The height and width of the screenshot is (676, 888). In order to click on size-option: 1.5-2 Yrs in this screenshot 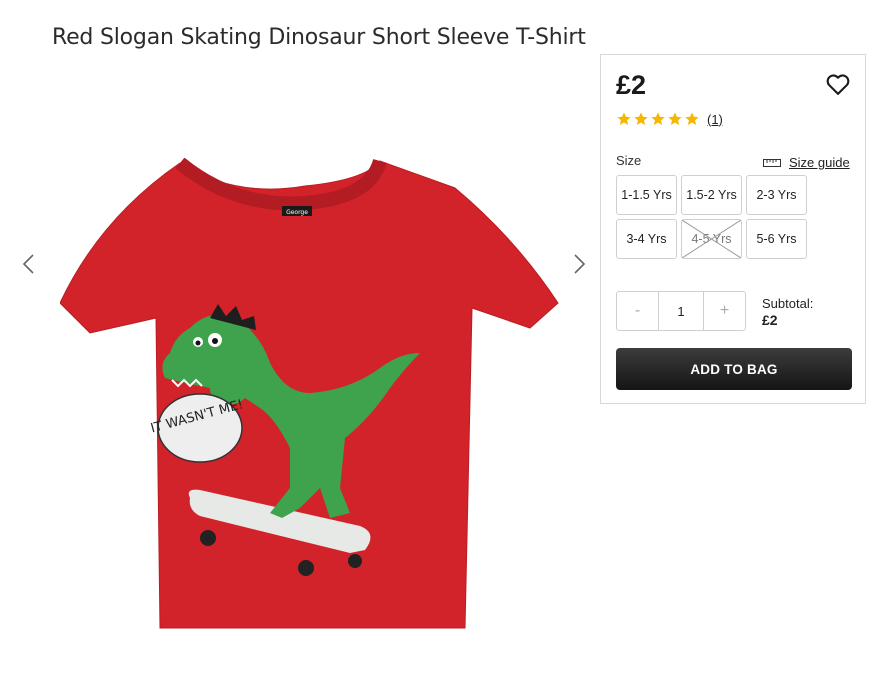, I will do `click(711, 195)`.